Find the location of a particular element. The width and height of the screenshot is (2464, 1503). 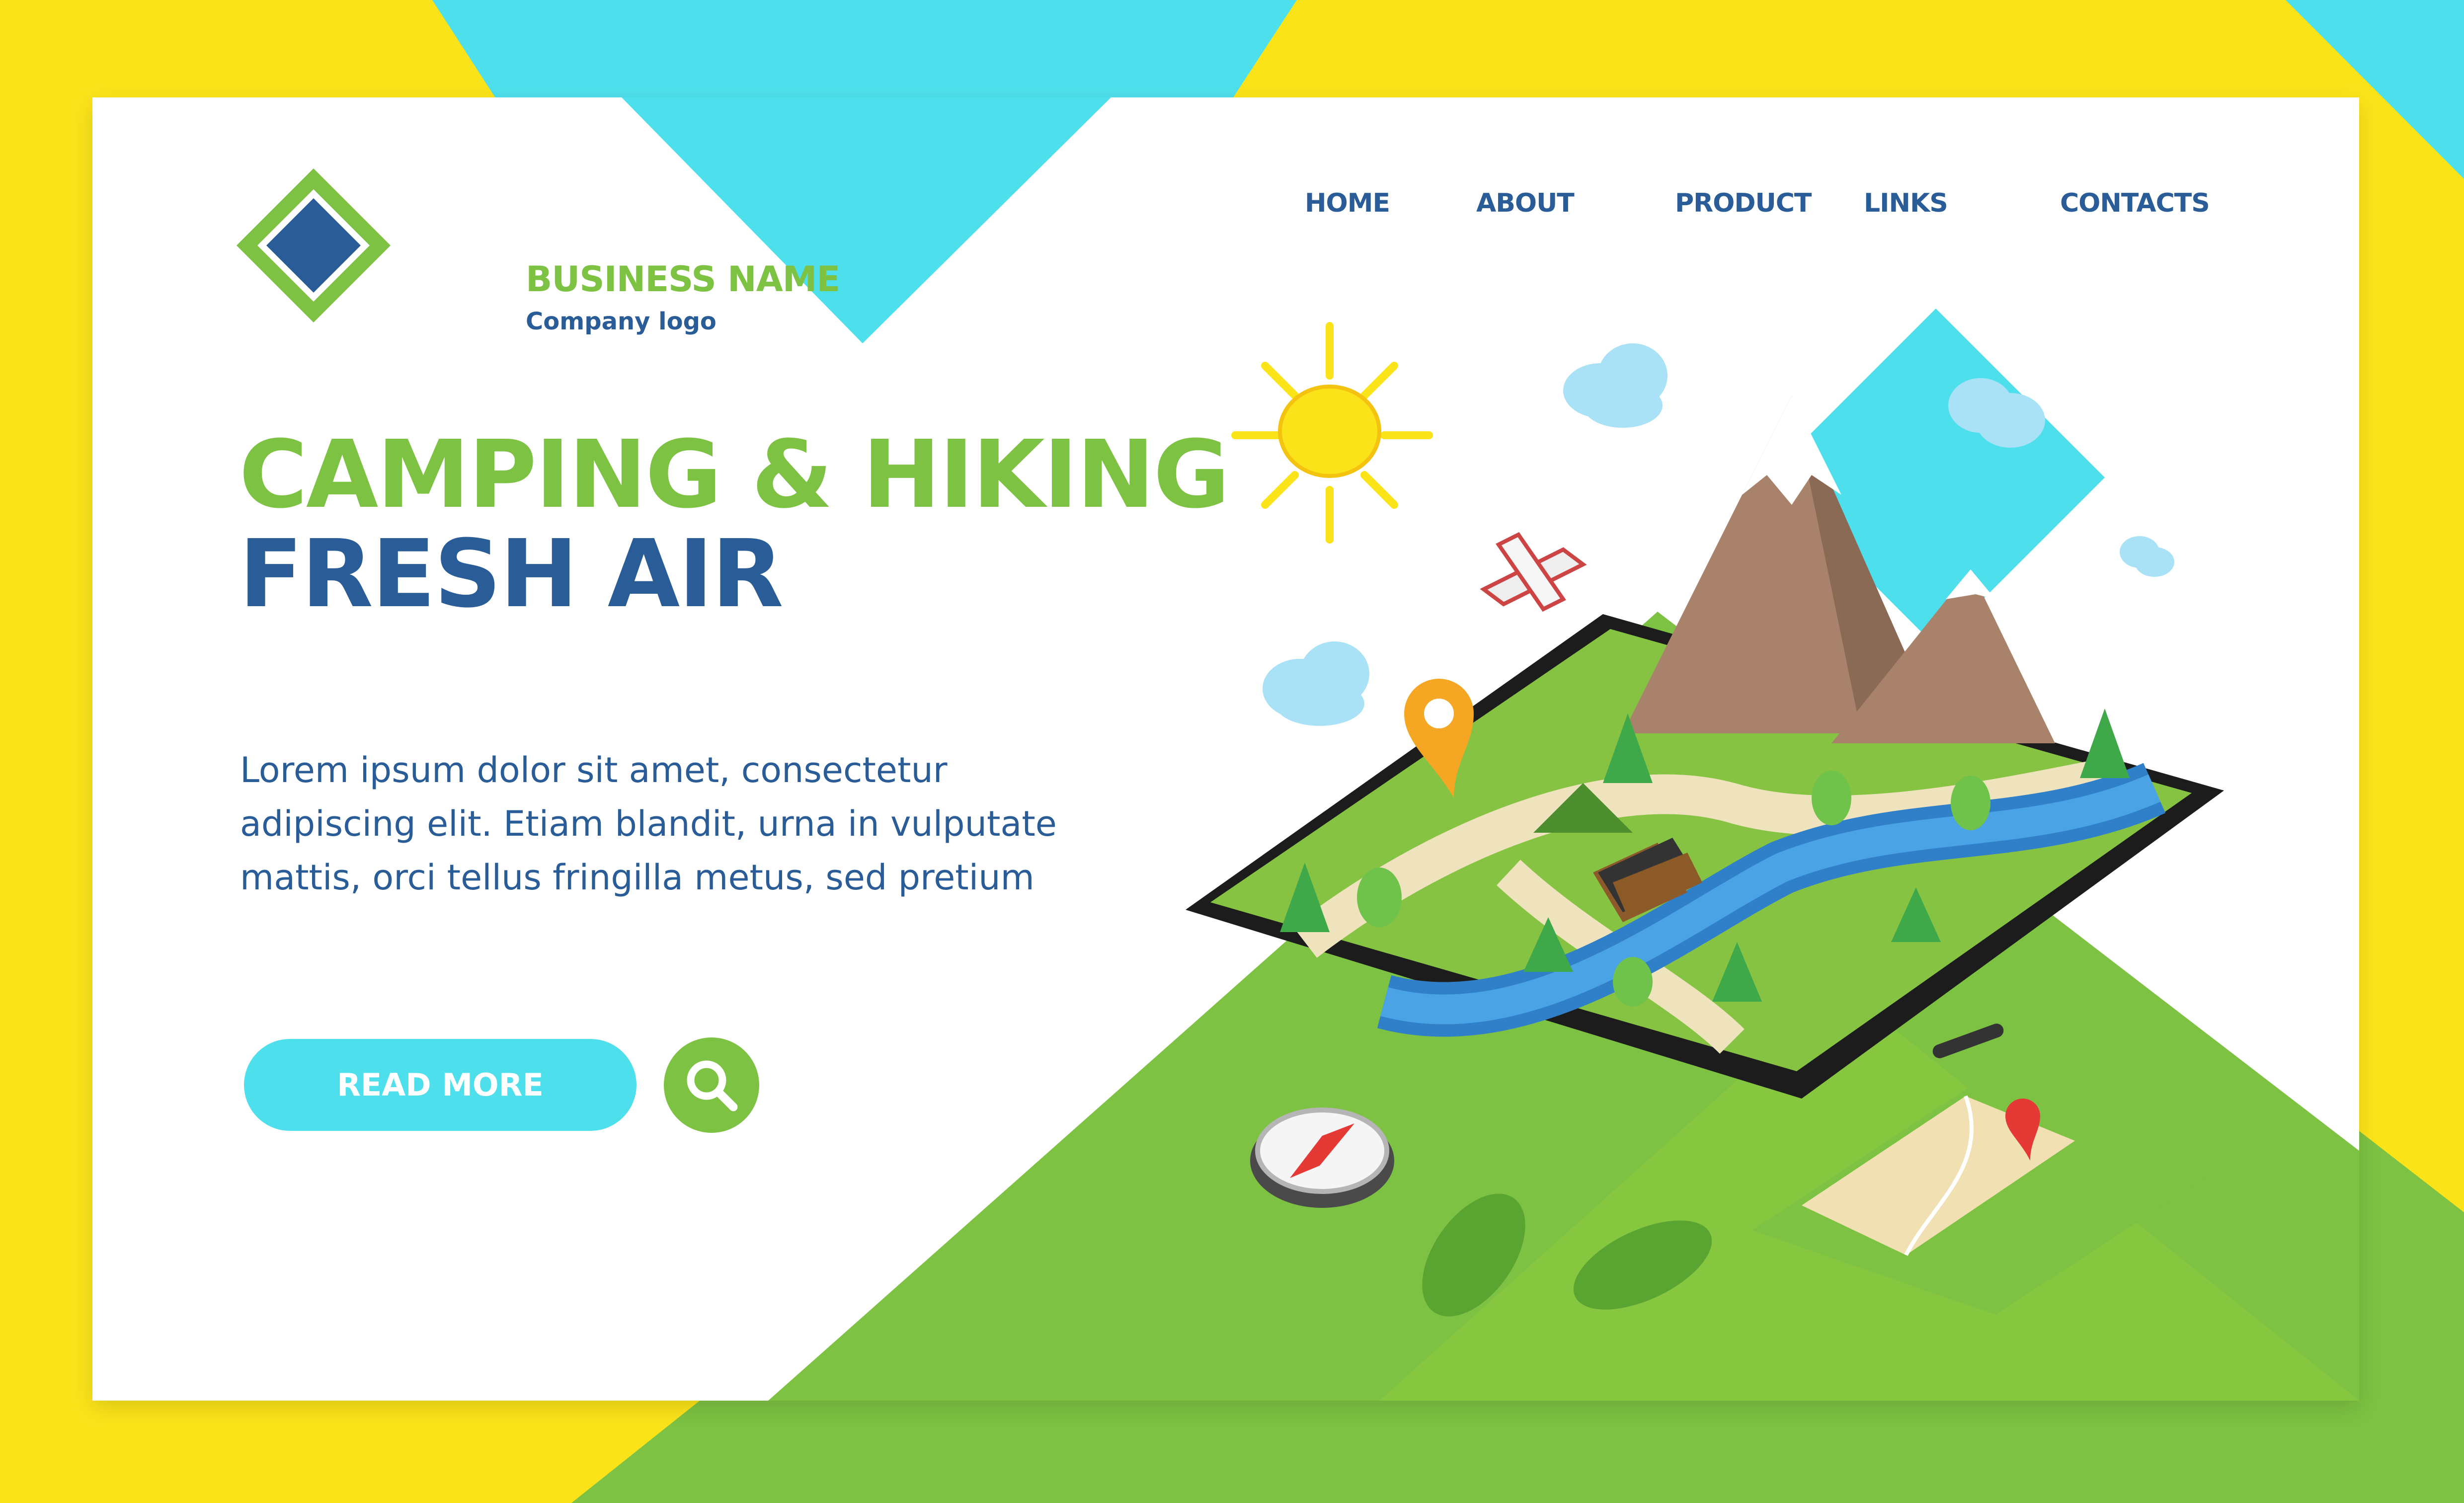

airplane-icon is located at coordinates (1534, 572).